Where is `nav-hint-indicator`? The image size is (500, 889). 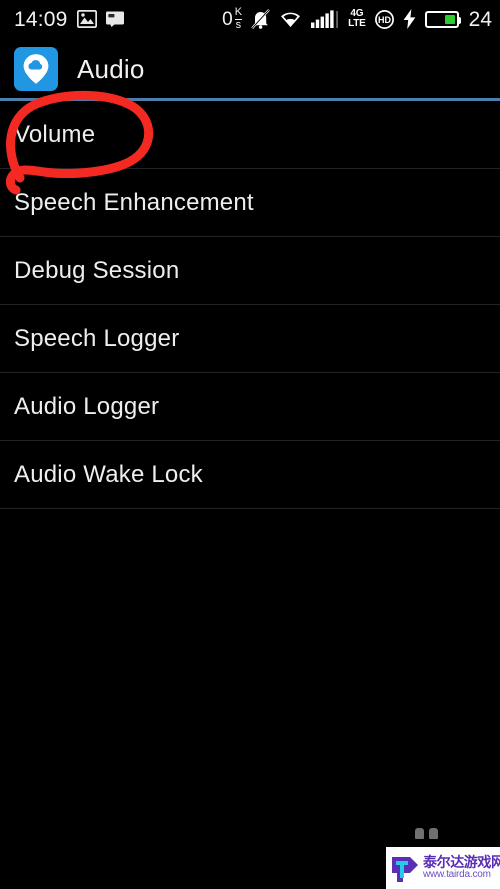 nav-hint-indicator is located at coordinates (426, 833).